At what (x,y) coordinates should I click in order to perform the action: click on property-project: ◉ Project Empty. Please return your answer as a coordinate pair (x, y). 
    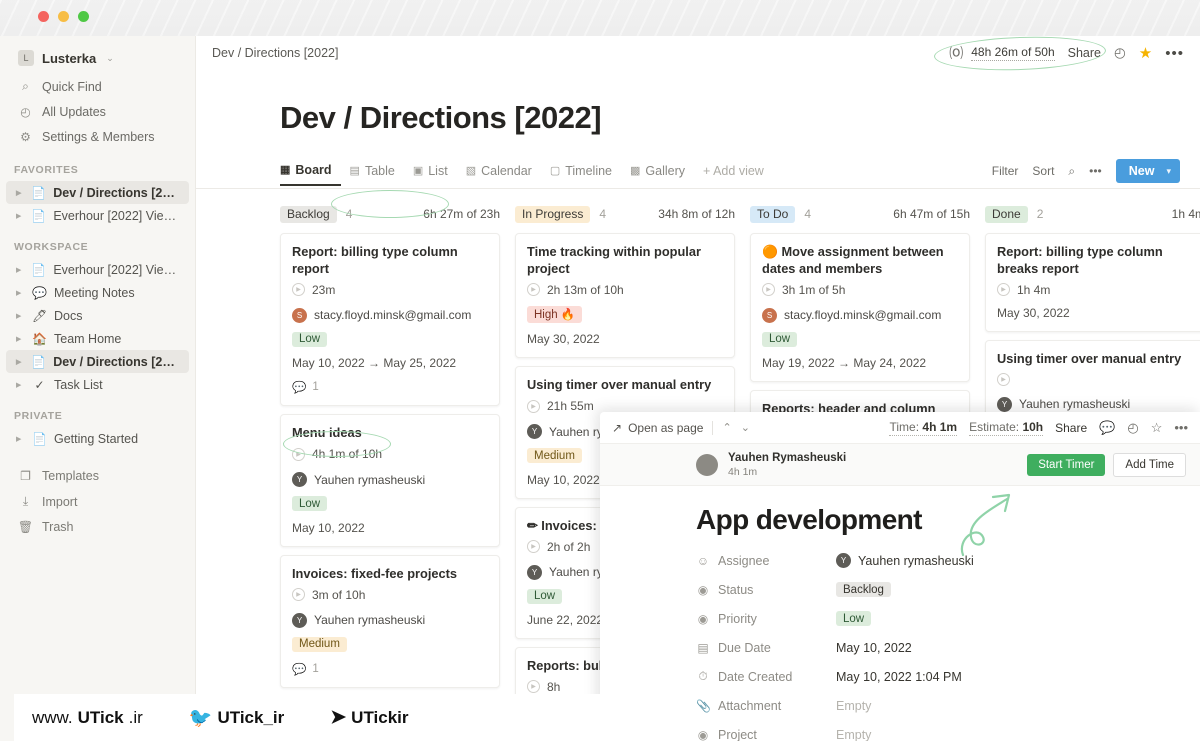
    Looking at the image, I should click on (948, 730).